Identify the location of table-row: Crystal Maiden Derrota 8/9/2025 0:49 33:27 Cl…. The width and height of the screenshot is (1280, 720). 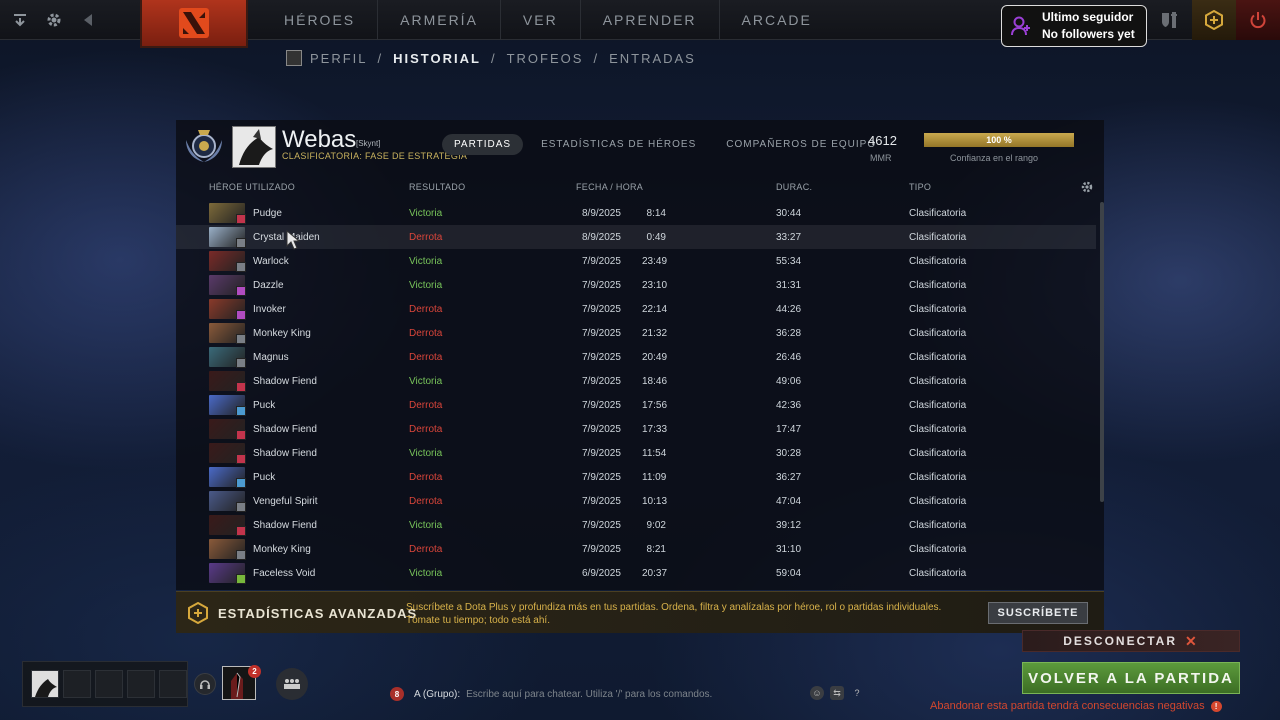
(636, 237).